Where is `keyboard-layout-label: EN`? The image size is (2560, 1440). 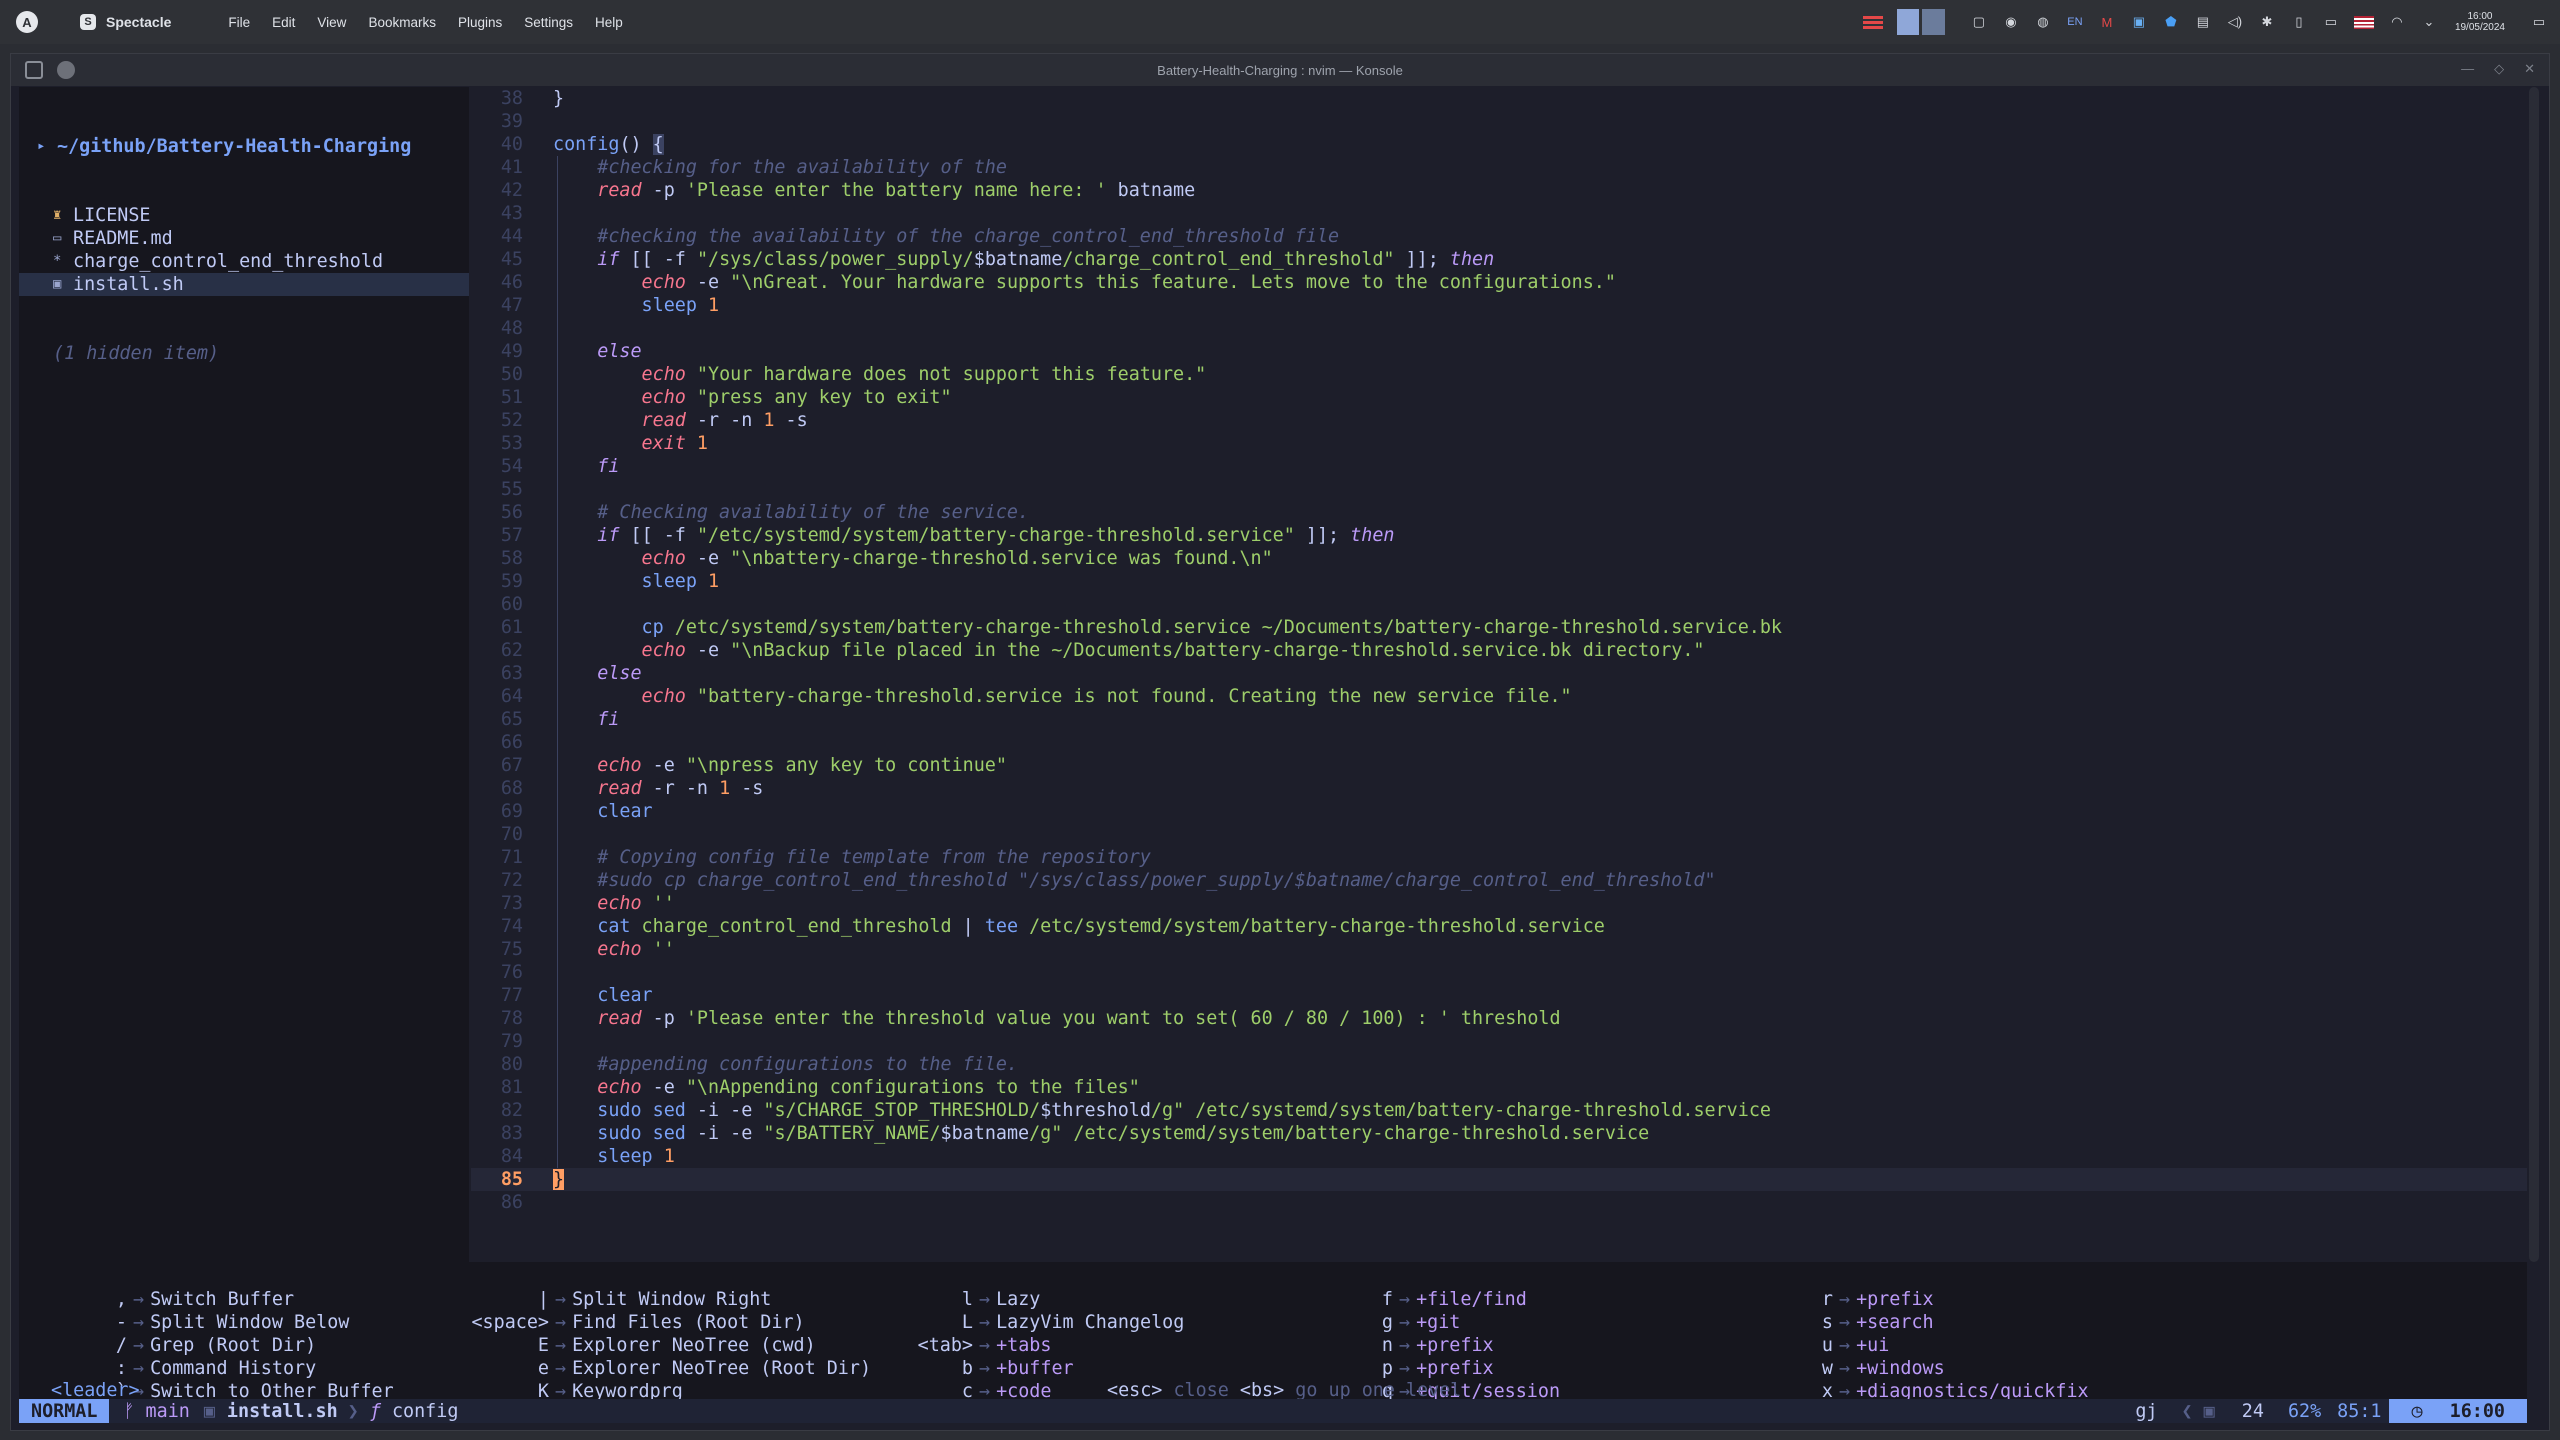
keyboard-layout-label: EN is located at coordinates (2075, 22).